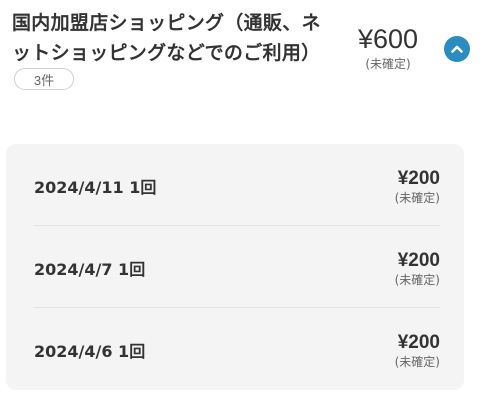  I want to click on collapse-toggle-button, so click(457, 49).